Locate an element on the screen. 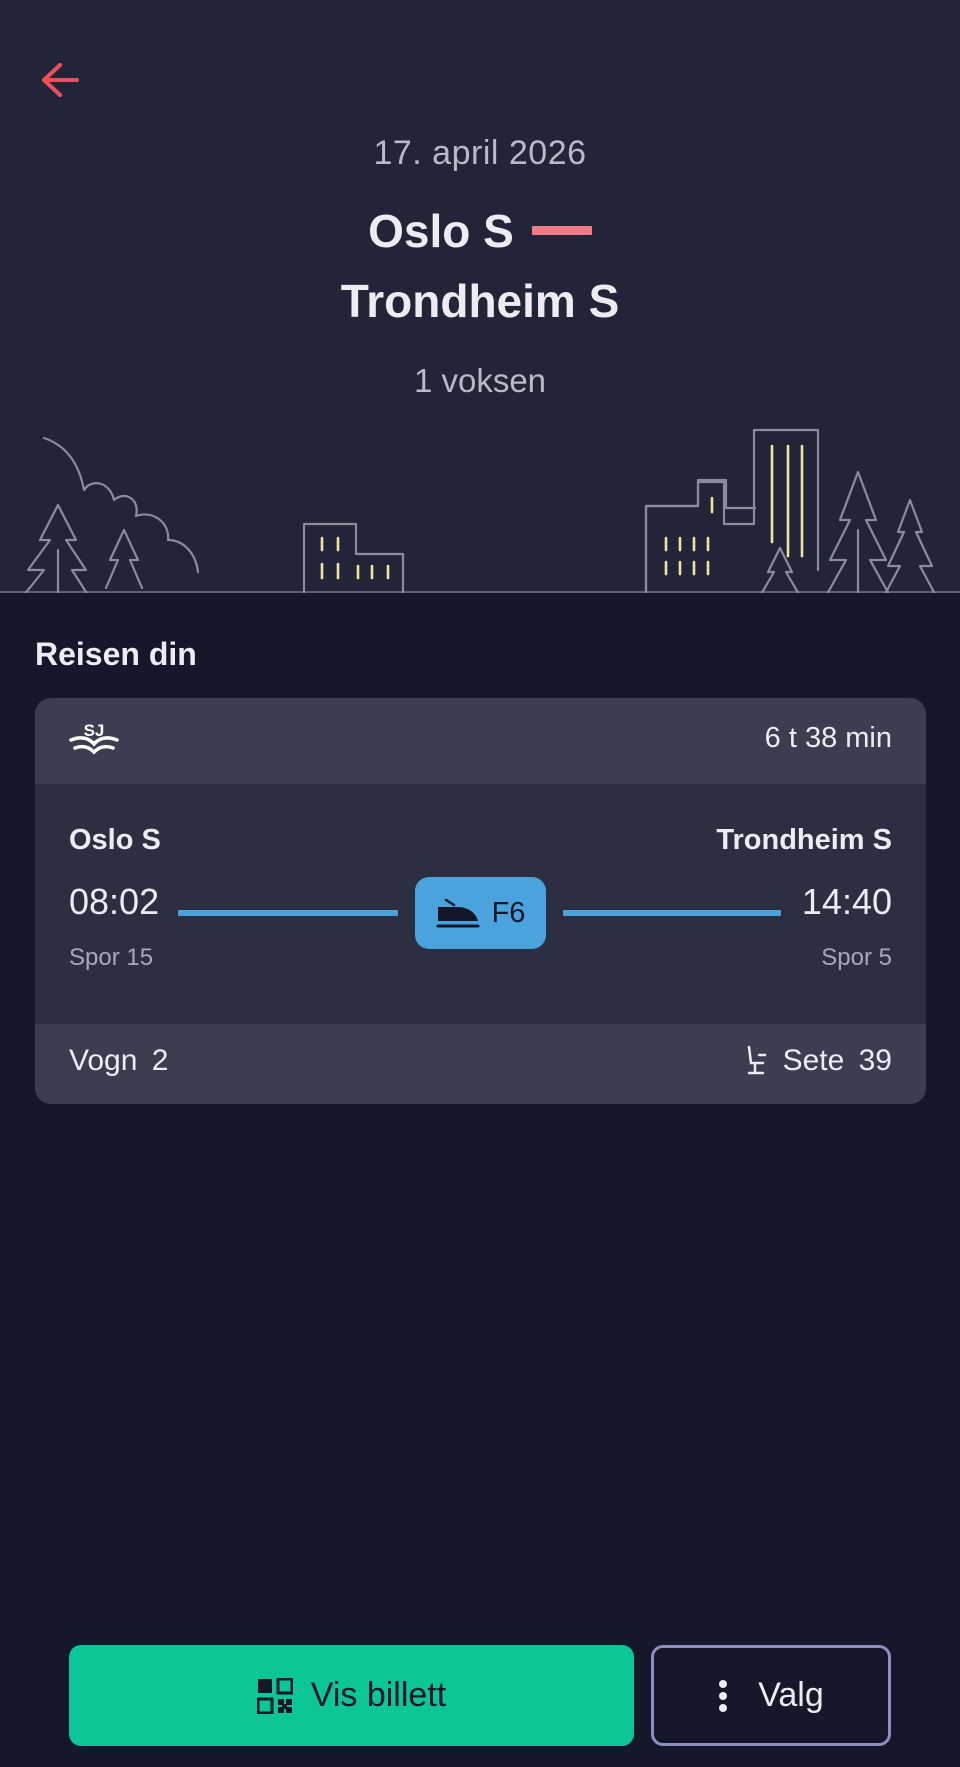 This screenshot has height=1767, width=960. wagon-number: Vogn 2 is located at coordinates (119, 1060).